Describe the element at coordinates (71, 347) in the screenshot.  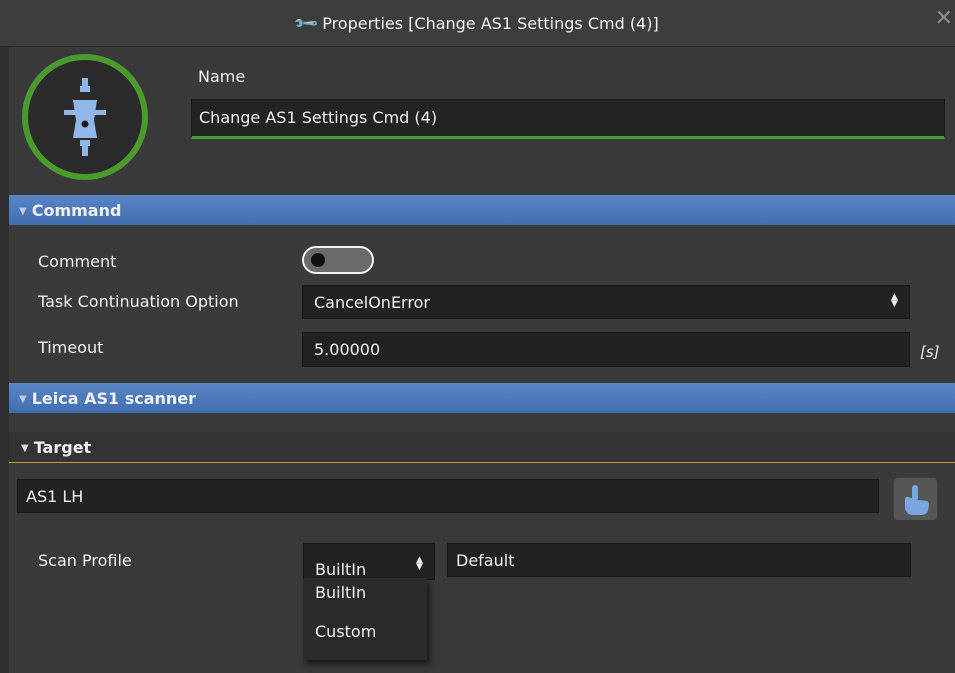
I see `timeout-label: Timeout` at that location.